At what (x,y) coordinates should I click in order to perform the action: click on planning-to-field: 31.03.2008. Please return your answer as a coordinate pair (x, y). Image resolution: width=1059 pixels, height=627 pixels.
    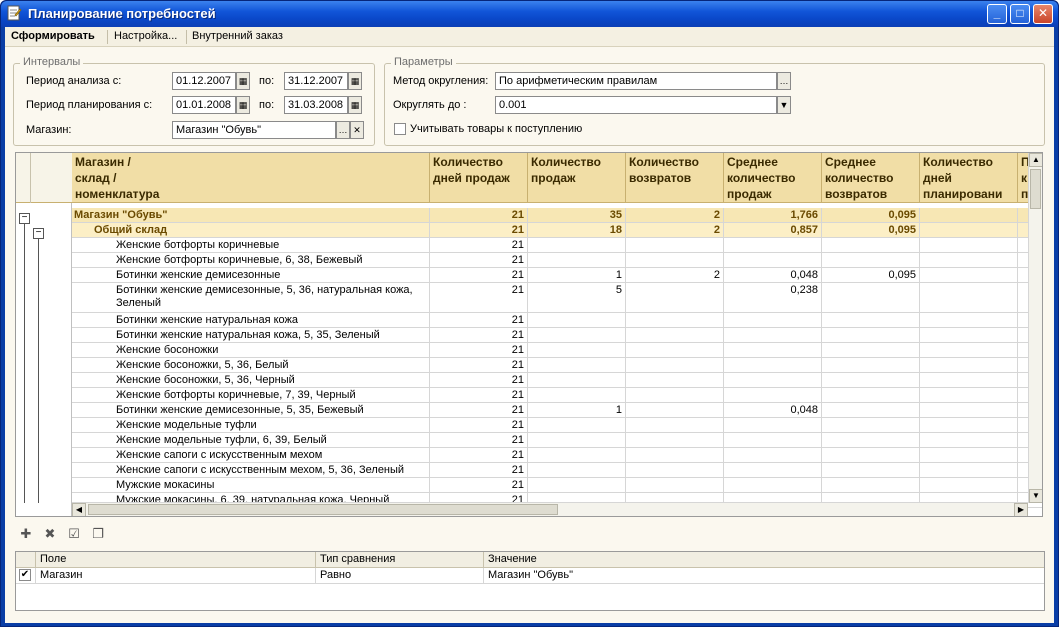
    Looking at the image, I should click on (316, 105).